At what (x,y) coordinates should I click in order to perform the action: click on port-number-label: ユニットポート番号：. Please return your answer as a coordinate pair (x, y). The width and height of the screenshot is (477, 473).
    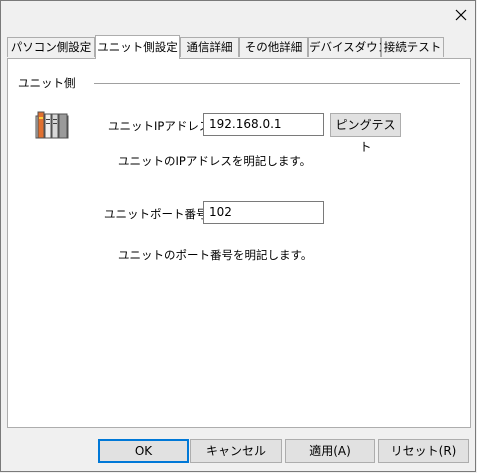
    Looking at the image, I should click on (161, 214).